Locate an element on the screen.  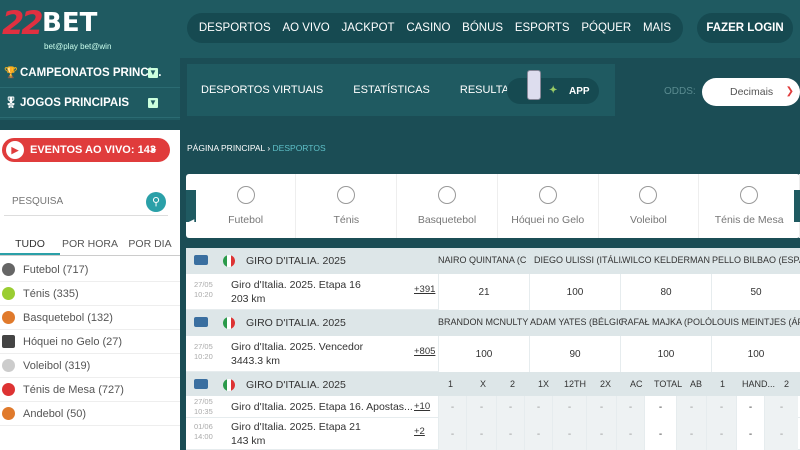
sport-item-tenis: Ténis (335) is located at coordinates (90, 294).